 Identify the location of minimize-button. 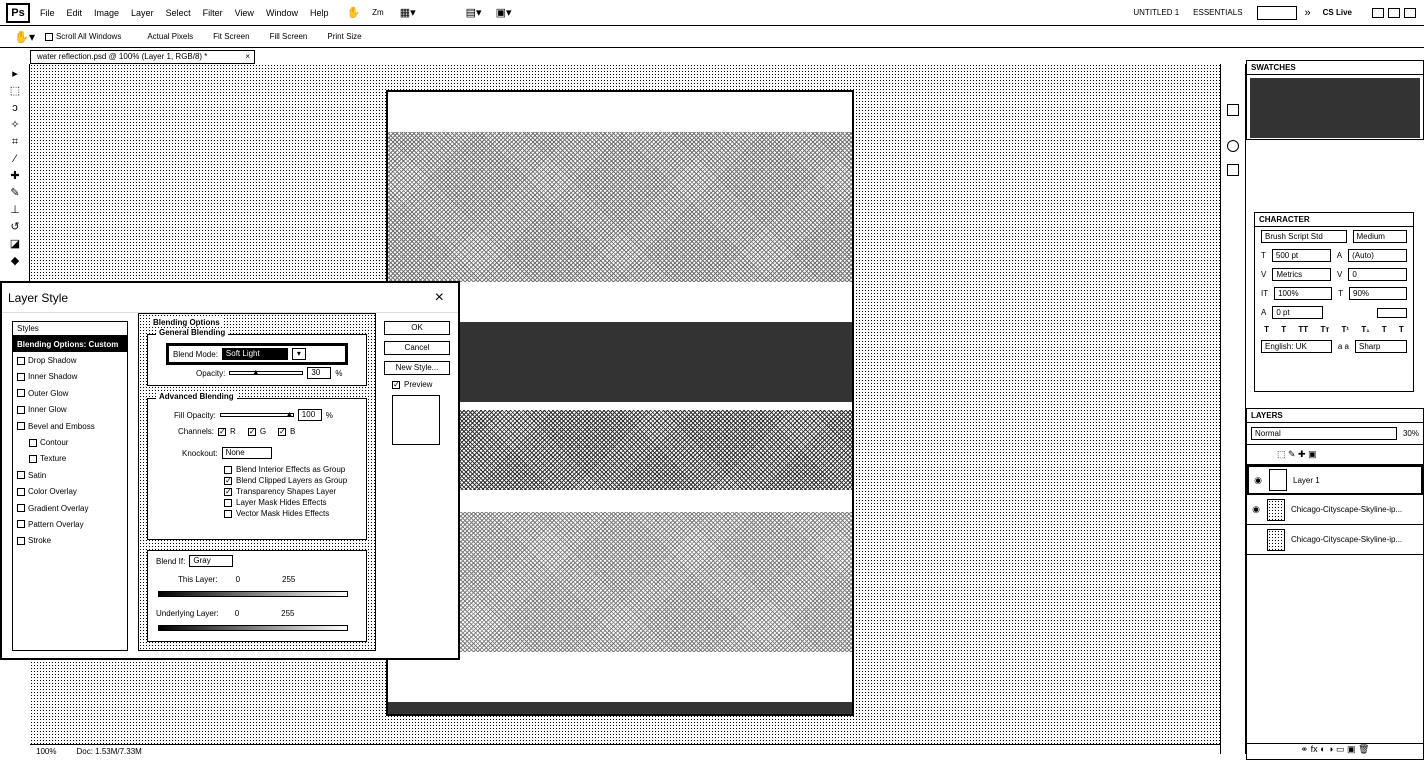
(1378, 12).